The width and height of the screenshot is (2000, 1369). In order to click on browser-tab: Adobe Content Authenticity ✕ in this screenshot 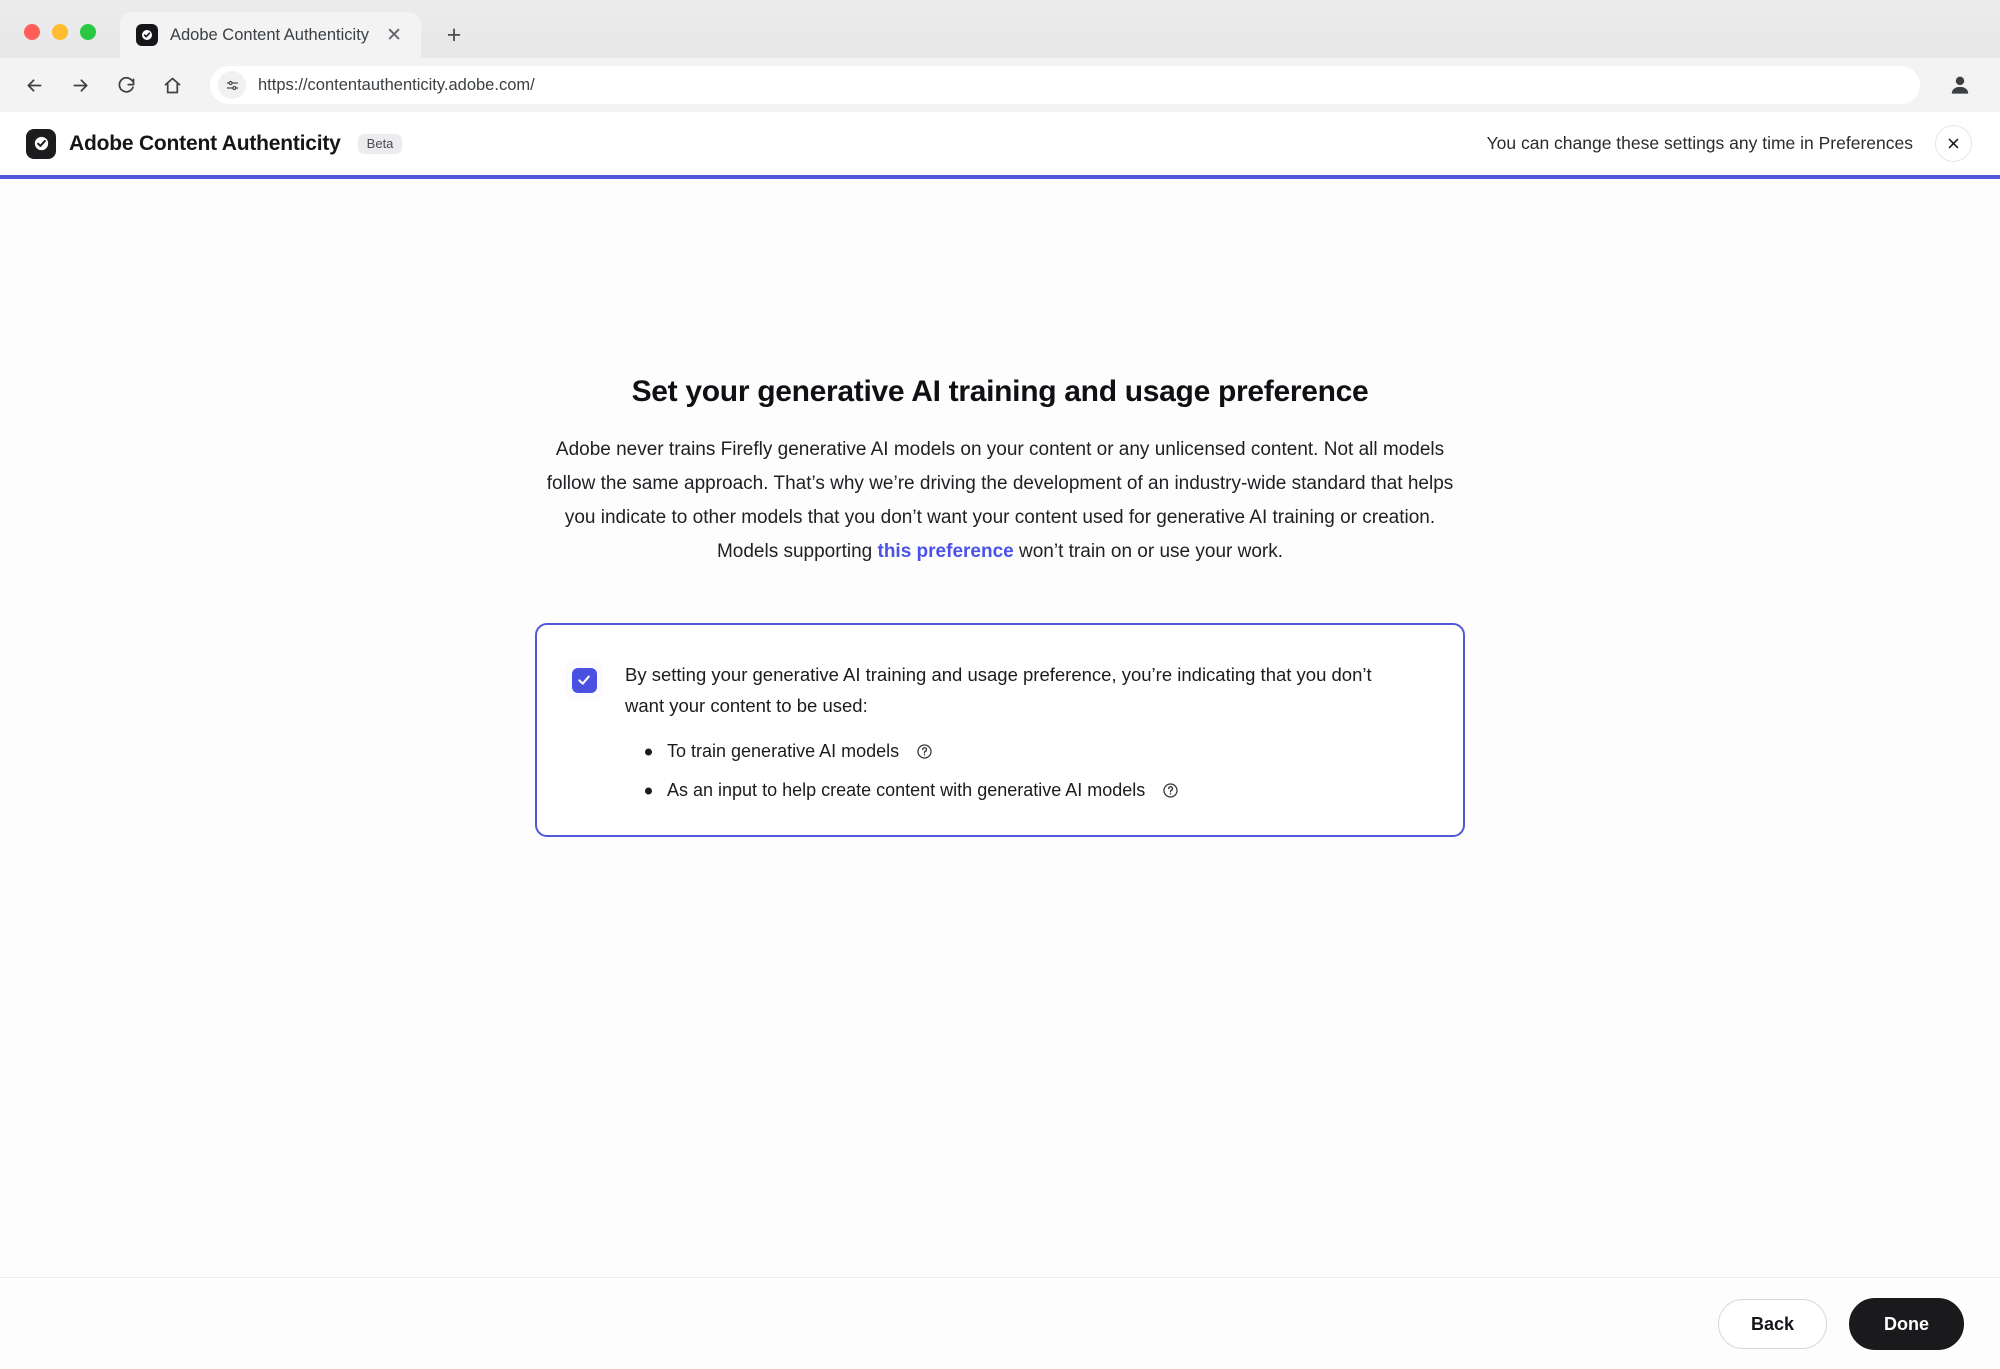, I will do `click(271, 35)`.